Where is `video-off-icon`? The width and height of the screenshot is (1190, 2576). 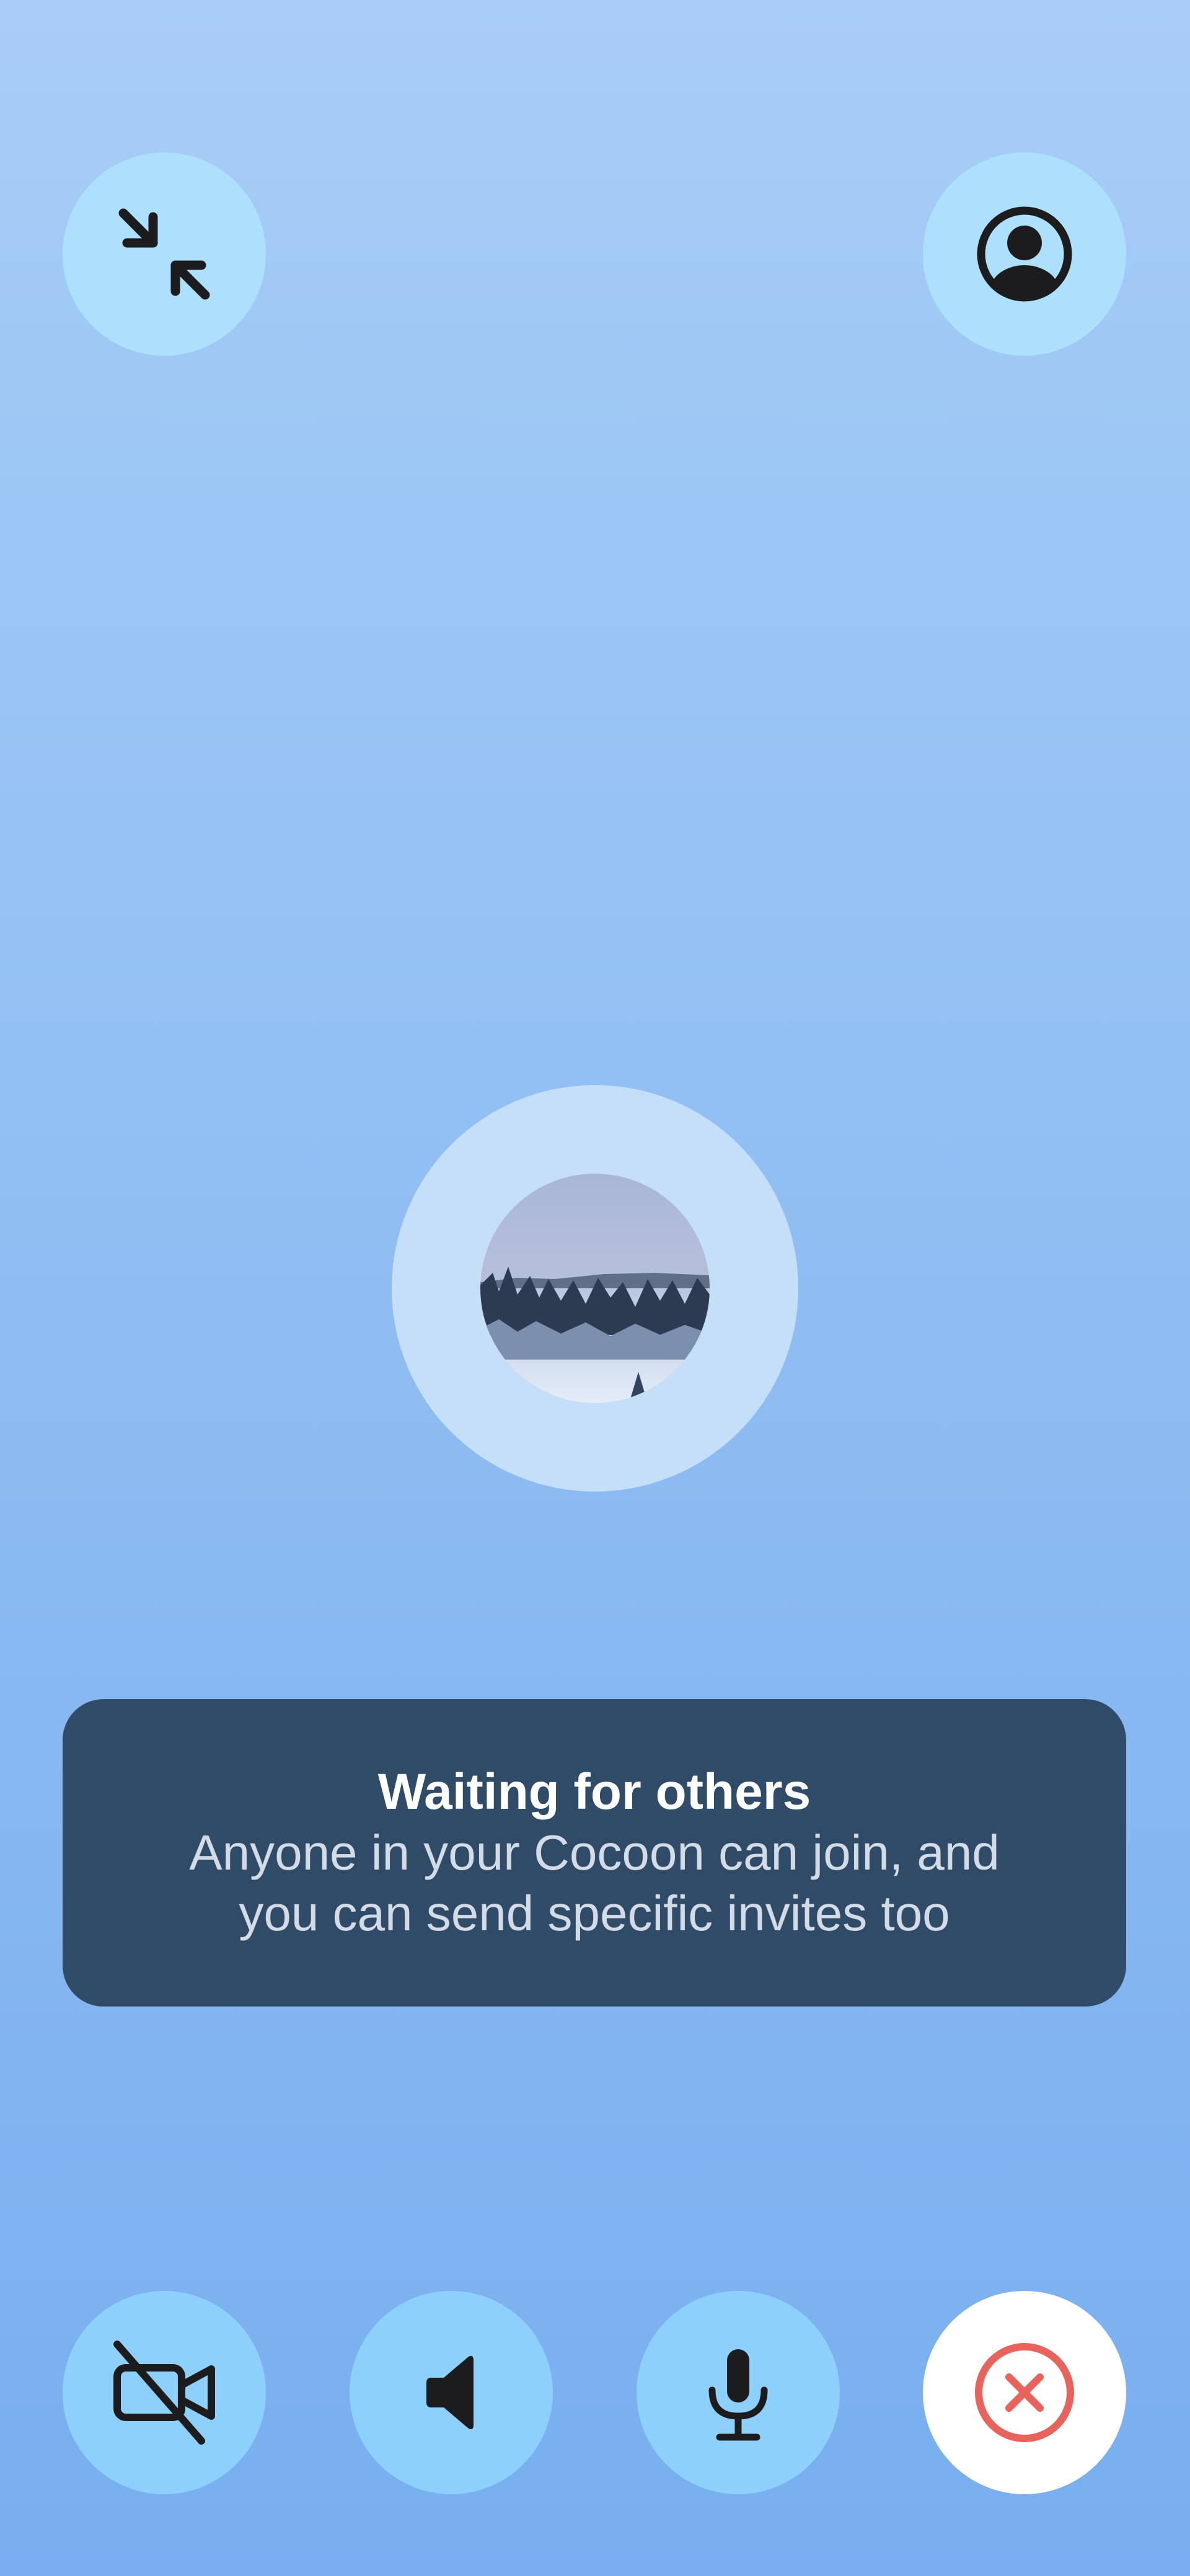
video-off-icon is located at coordinates (164, 2393).